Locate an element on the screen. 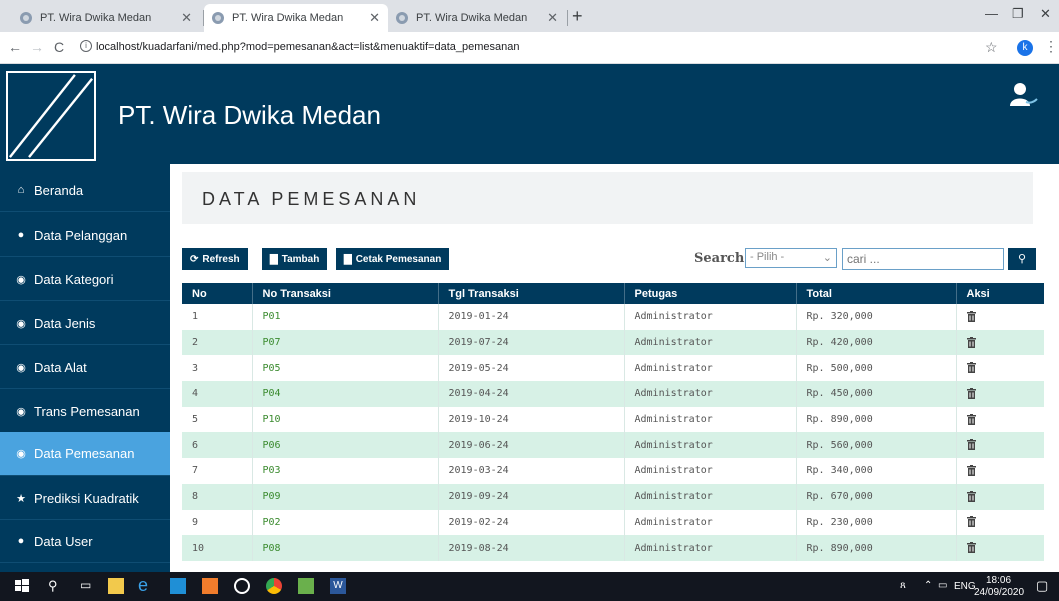 This screenshot has width=1059, height=601. cell-transaction-number: P03 is located at coordinates (345, 471).